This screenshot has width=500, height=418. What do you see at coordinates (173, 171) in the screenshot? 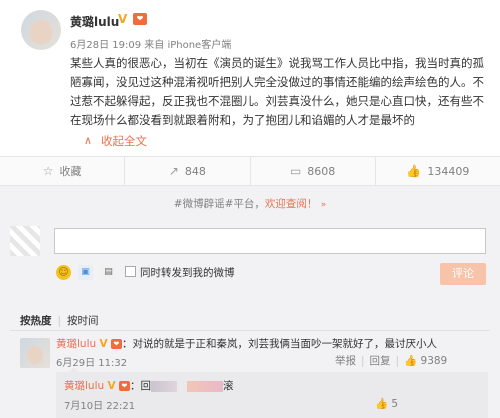
I see `repost-icon: ↗` at bounding box center [173, 171].